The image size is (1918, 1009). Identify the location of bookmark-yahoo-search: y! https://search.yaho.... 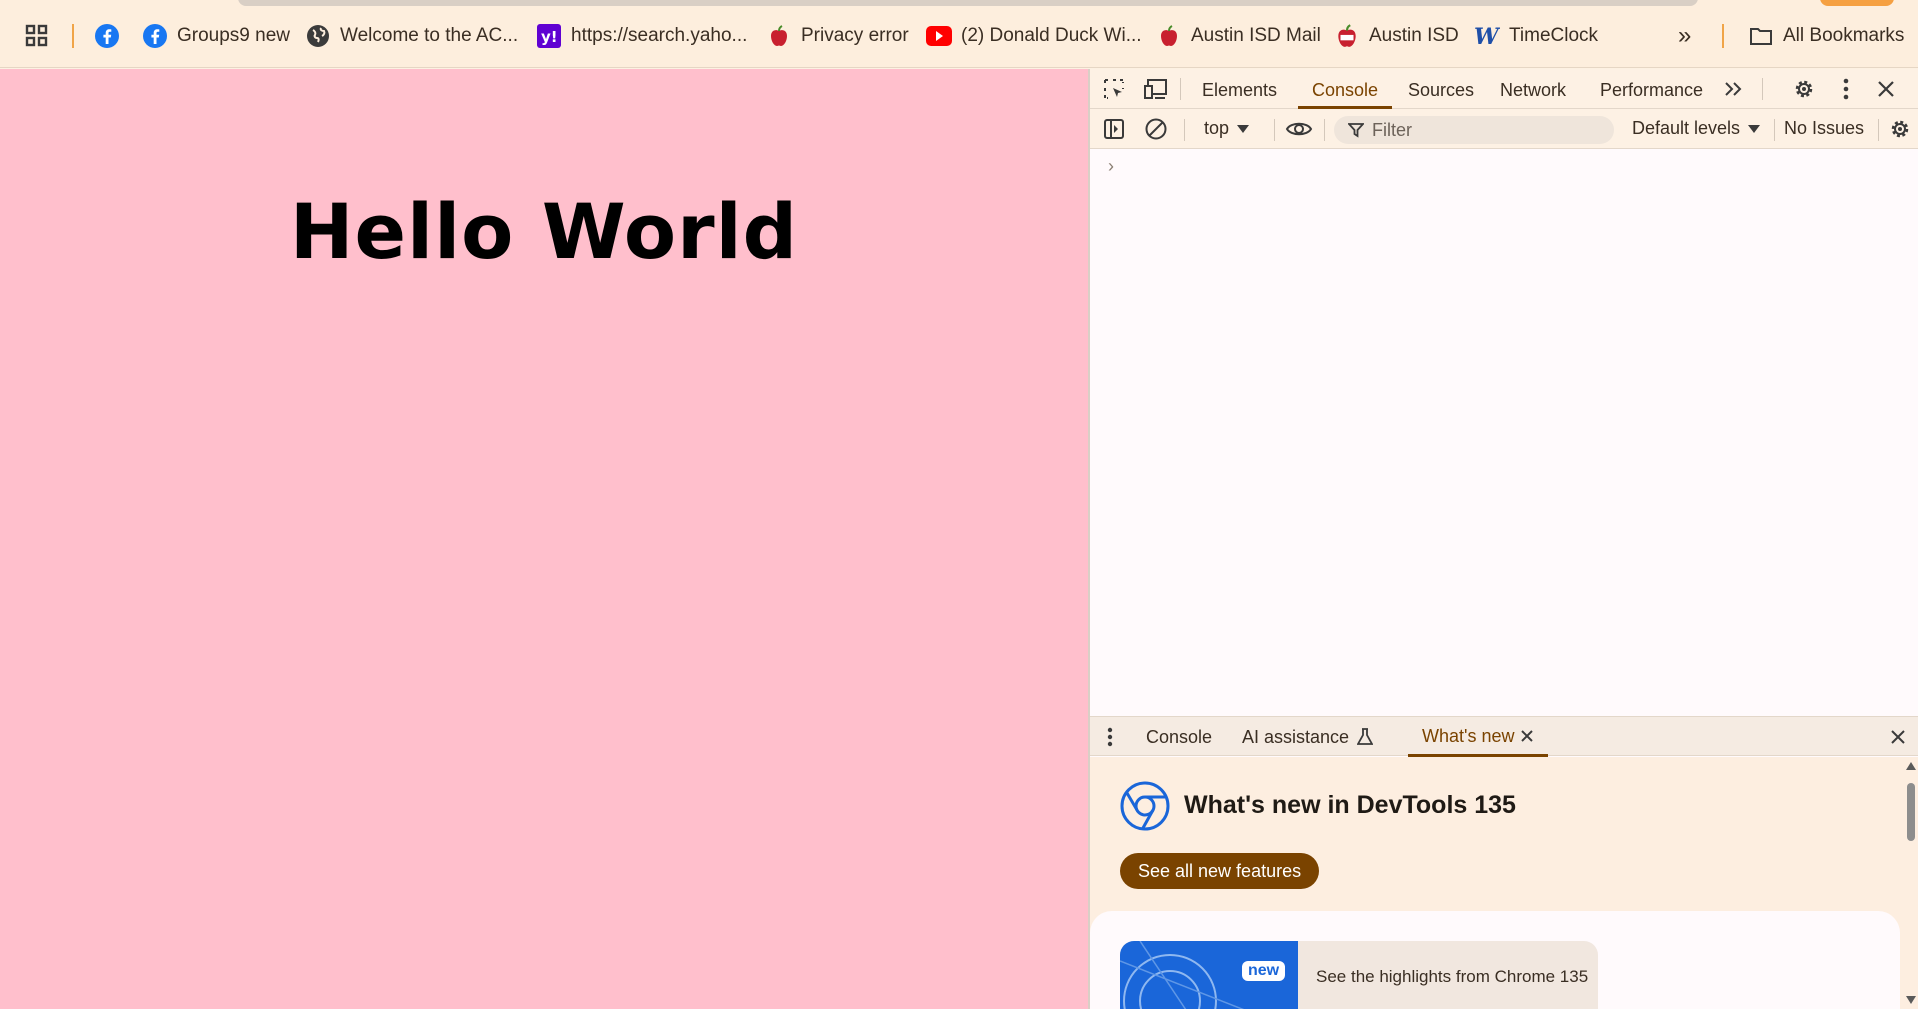
(641, 36).